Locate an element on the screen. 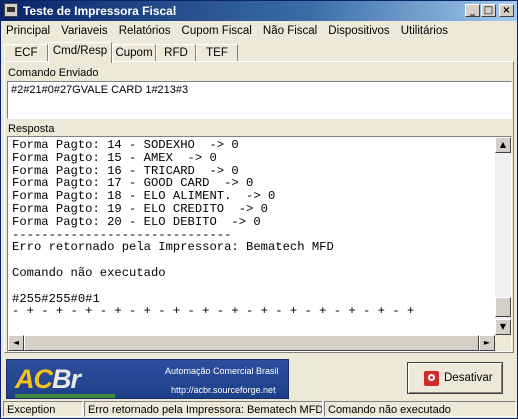 This screenshot has width=518, height=419. scroll-right-arrow-icon: ► is located at coordinates (487, 343).